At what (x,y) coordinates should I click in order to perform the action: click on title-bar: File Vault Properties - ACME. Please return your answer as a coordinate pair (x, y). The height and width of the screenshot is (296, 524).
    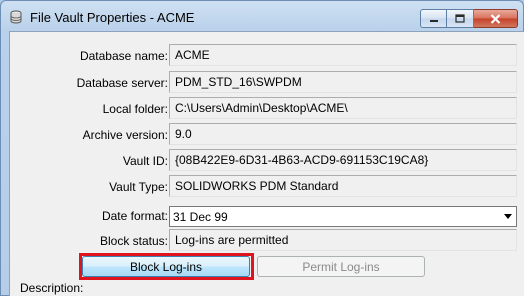
    Looking at the image, I should click on (262, 16).